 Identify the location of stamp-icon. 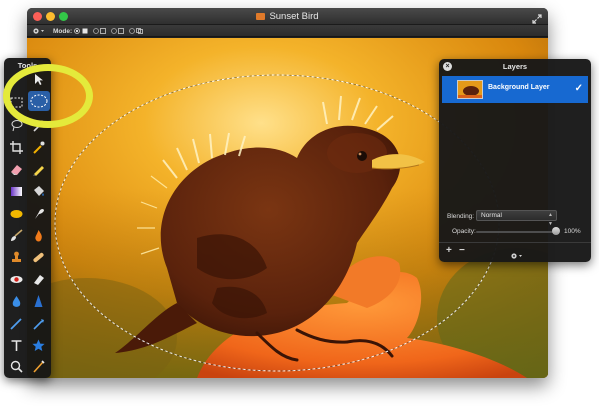
(16, 257).